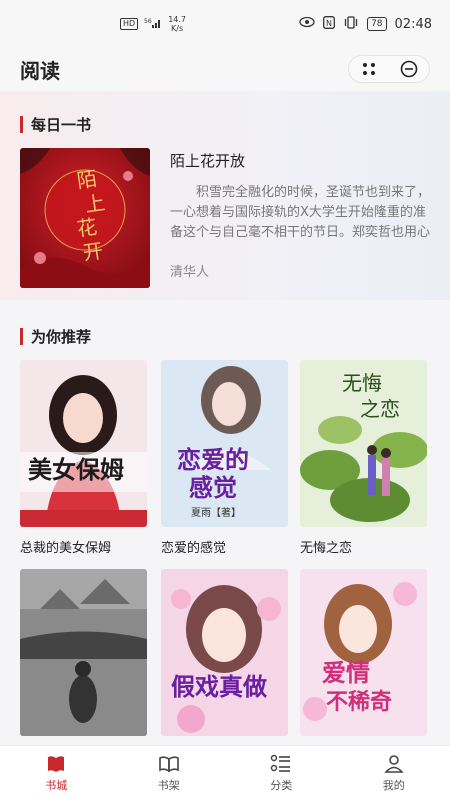 The width and height of the screenshot is (450, 800). I want to click on svg-text: 开, so click(92, 251).